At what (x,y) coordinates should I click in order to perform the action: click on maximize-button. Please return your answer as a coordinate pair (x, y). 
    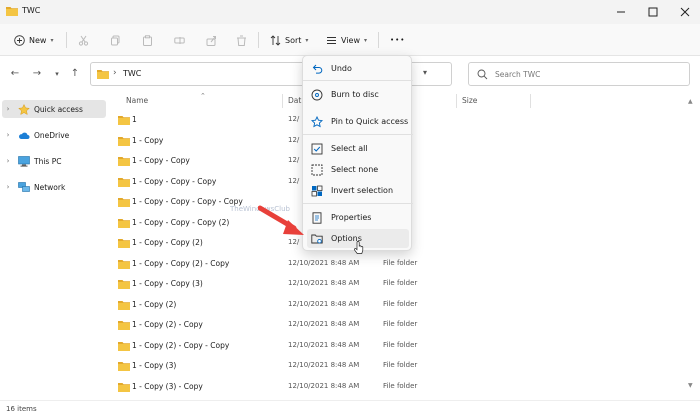
    Looking at the image, I should click on (653, 12).